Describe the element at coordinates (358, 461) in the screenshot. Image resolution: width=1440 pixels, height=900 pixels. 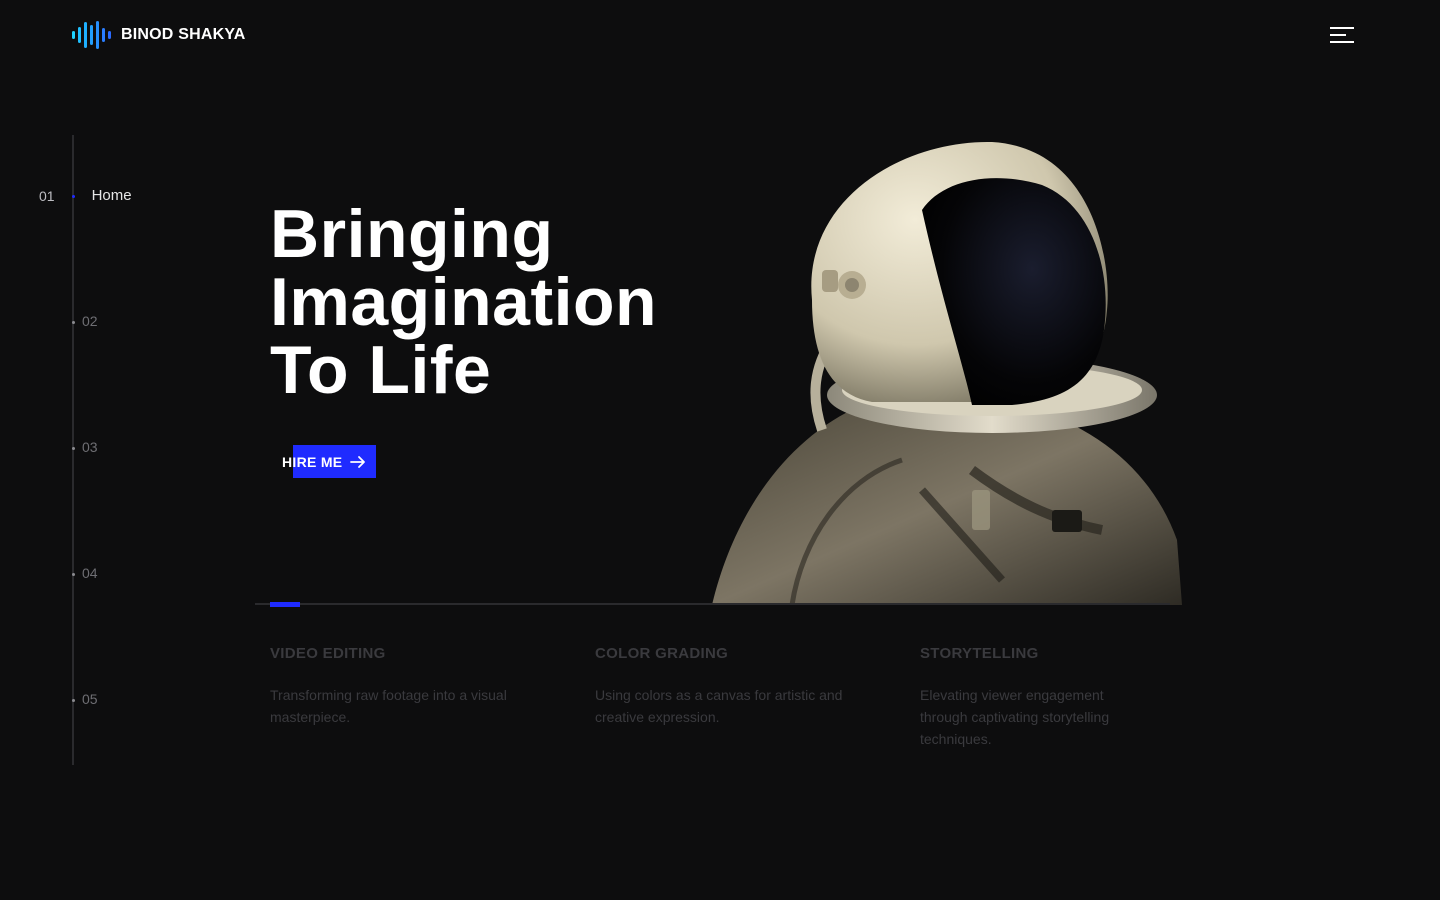
I see `arrow-right-icon` at that location.